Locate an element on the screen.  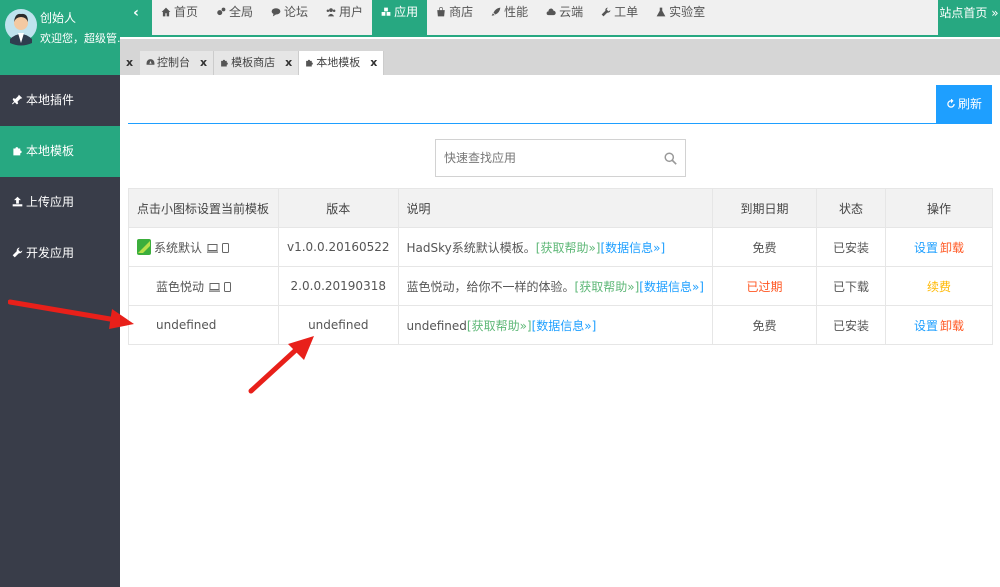
nav-item-tickets: 工单 is located at coordinates (619, 17).